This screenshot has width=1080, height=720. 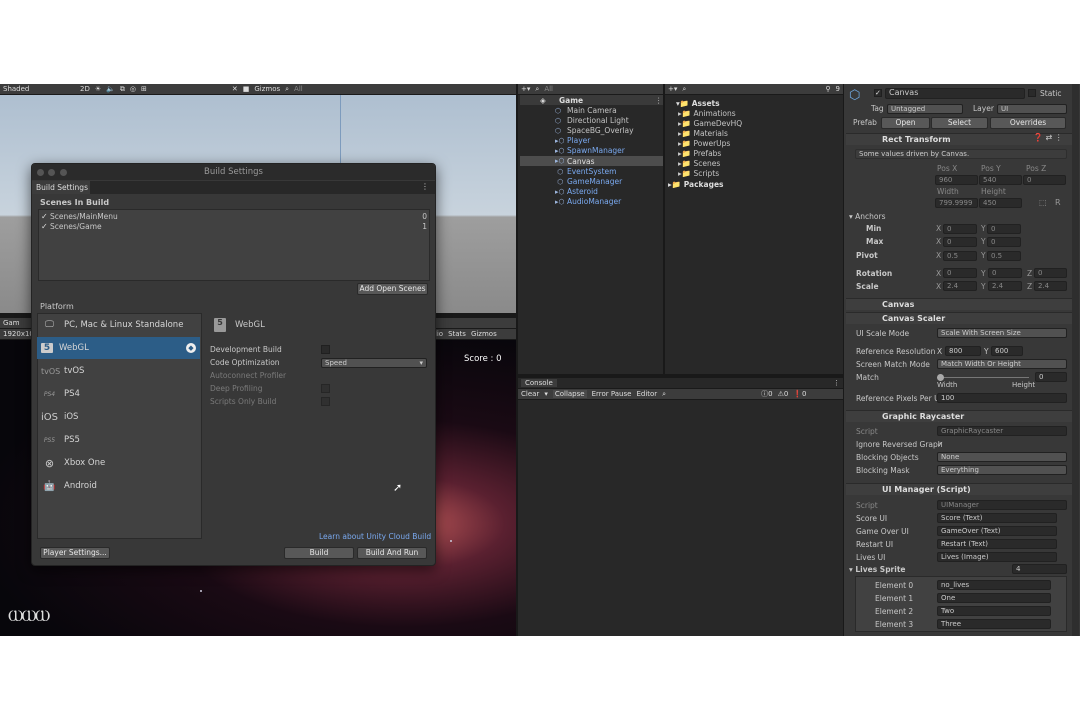 I want to click on prefab-select-button: Select, so click(x=959, y=123).